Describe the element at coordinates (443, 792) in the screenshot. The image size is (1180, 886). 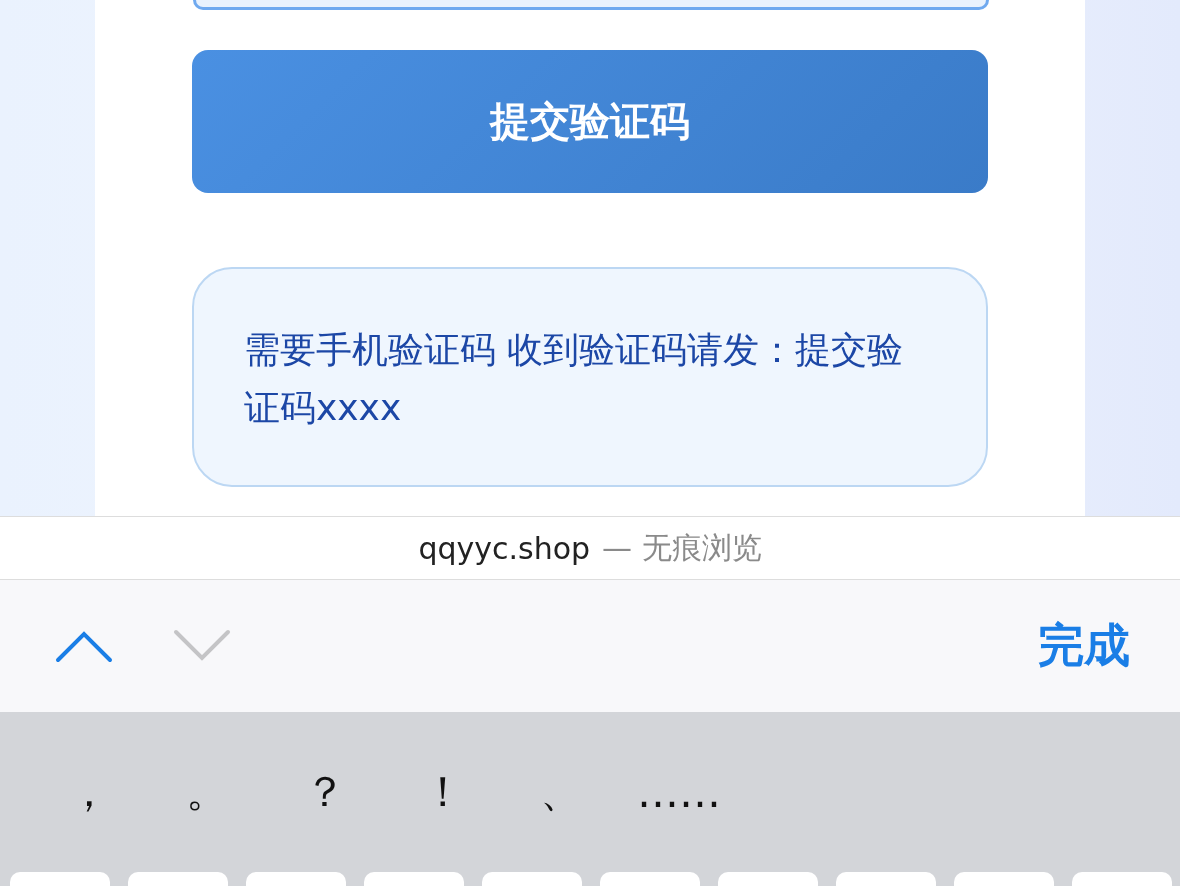
I see `candidate-key: ！` at that location.